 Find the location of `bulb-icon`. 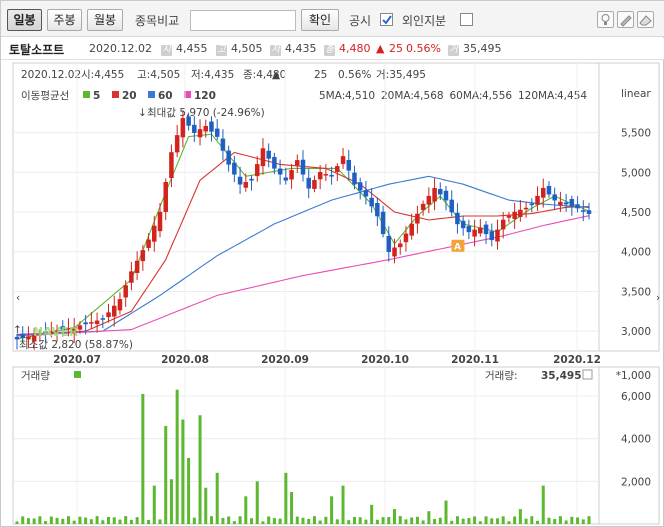

bulb-icon is located at coordinates (605, 19).